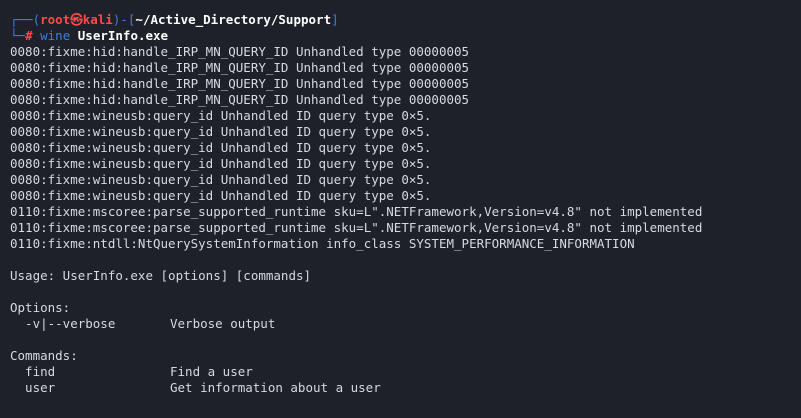 This screenshot has height=418, width=801. What do you see at coordinates (275, 387) in the screenshot?
I see `command-row-description: Get information about a user` at bounding box center [275, 387].